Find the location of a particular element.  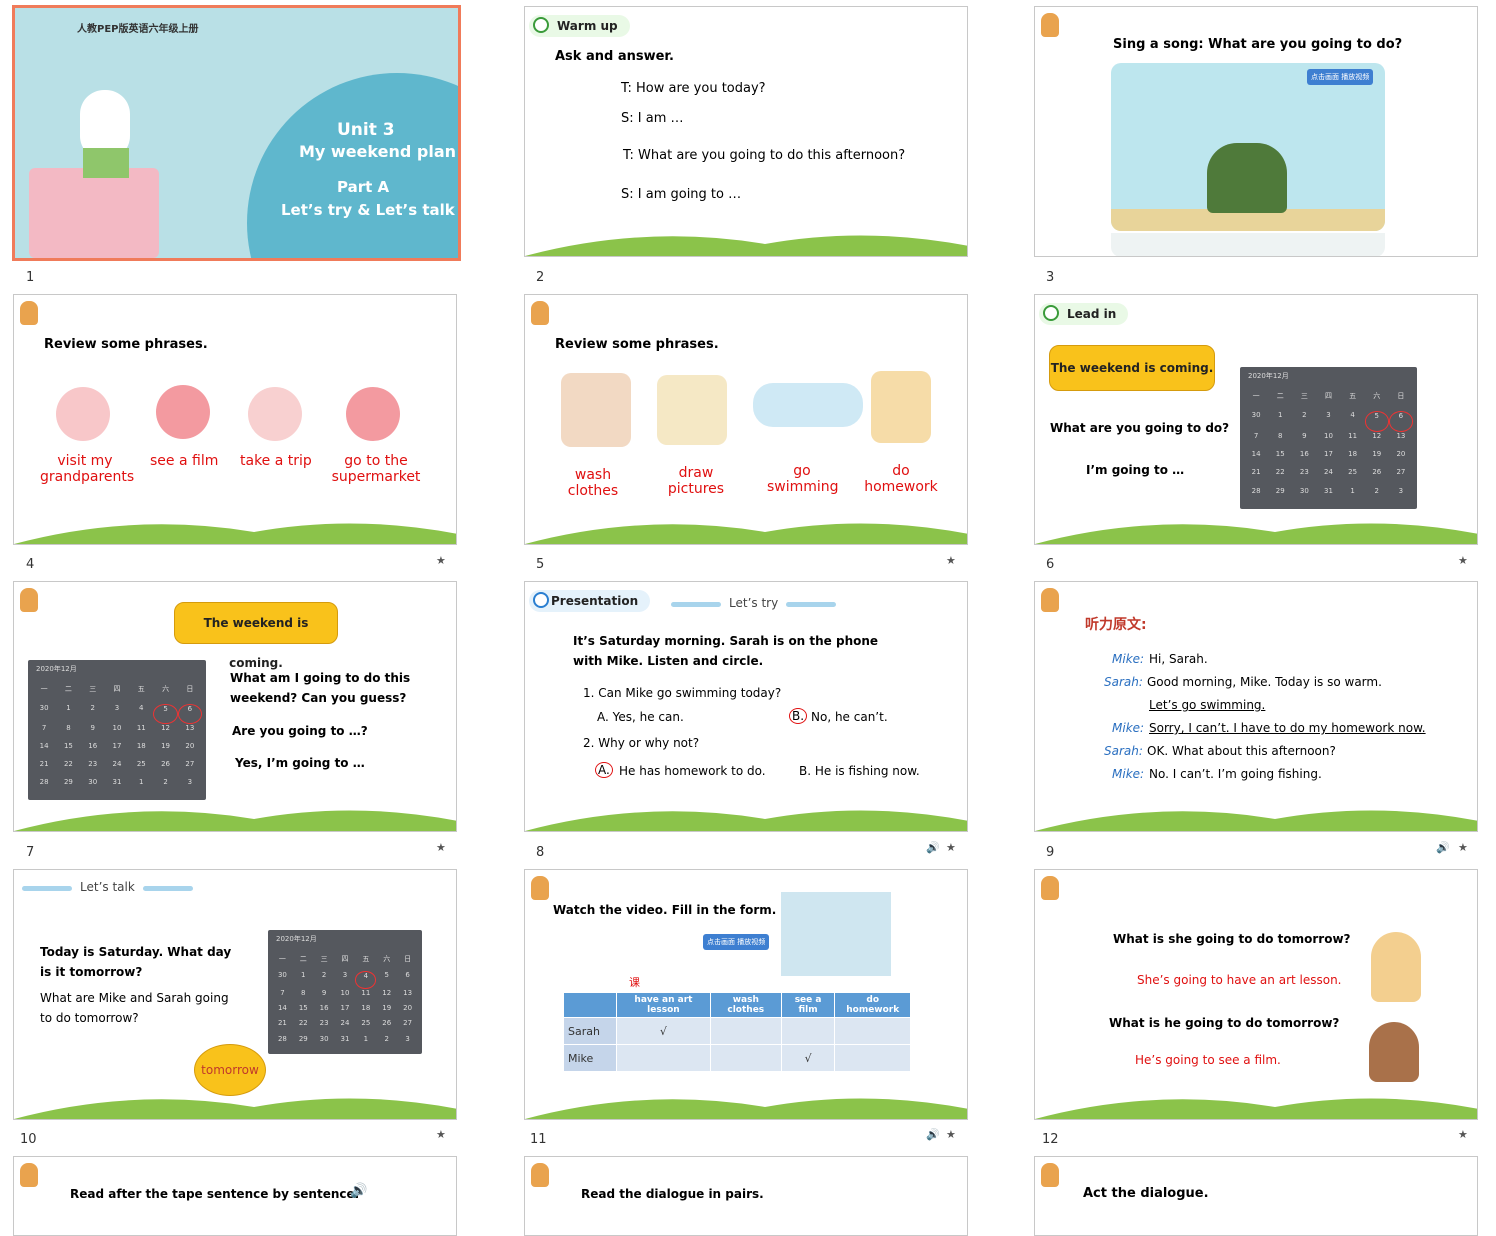

slide-number: 10 is located at coordinates (28, 1139).